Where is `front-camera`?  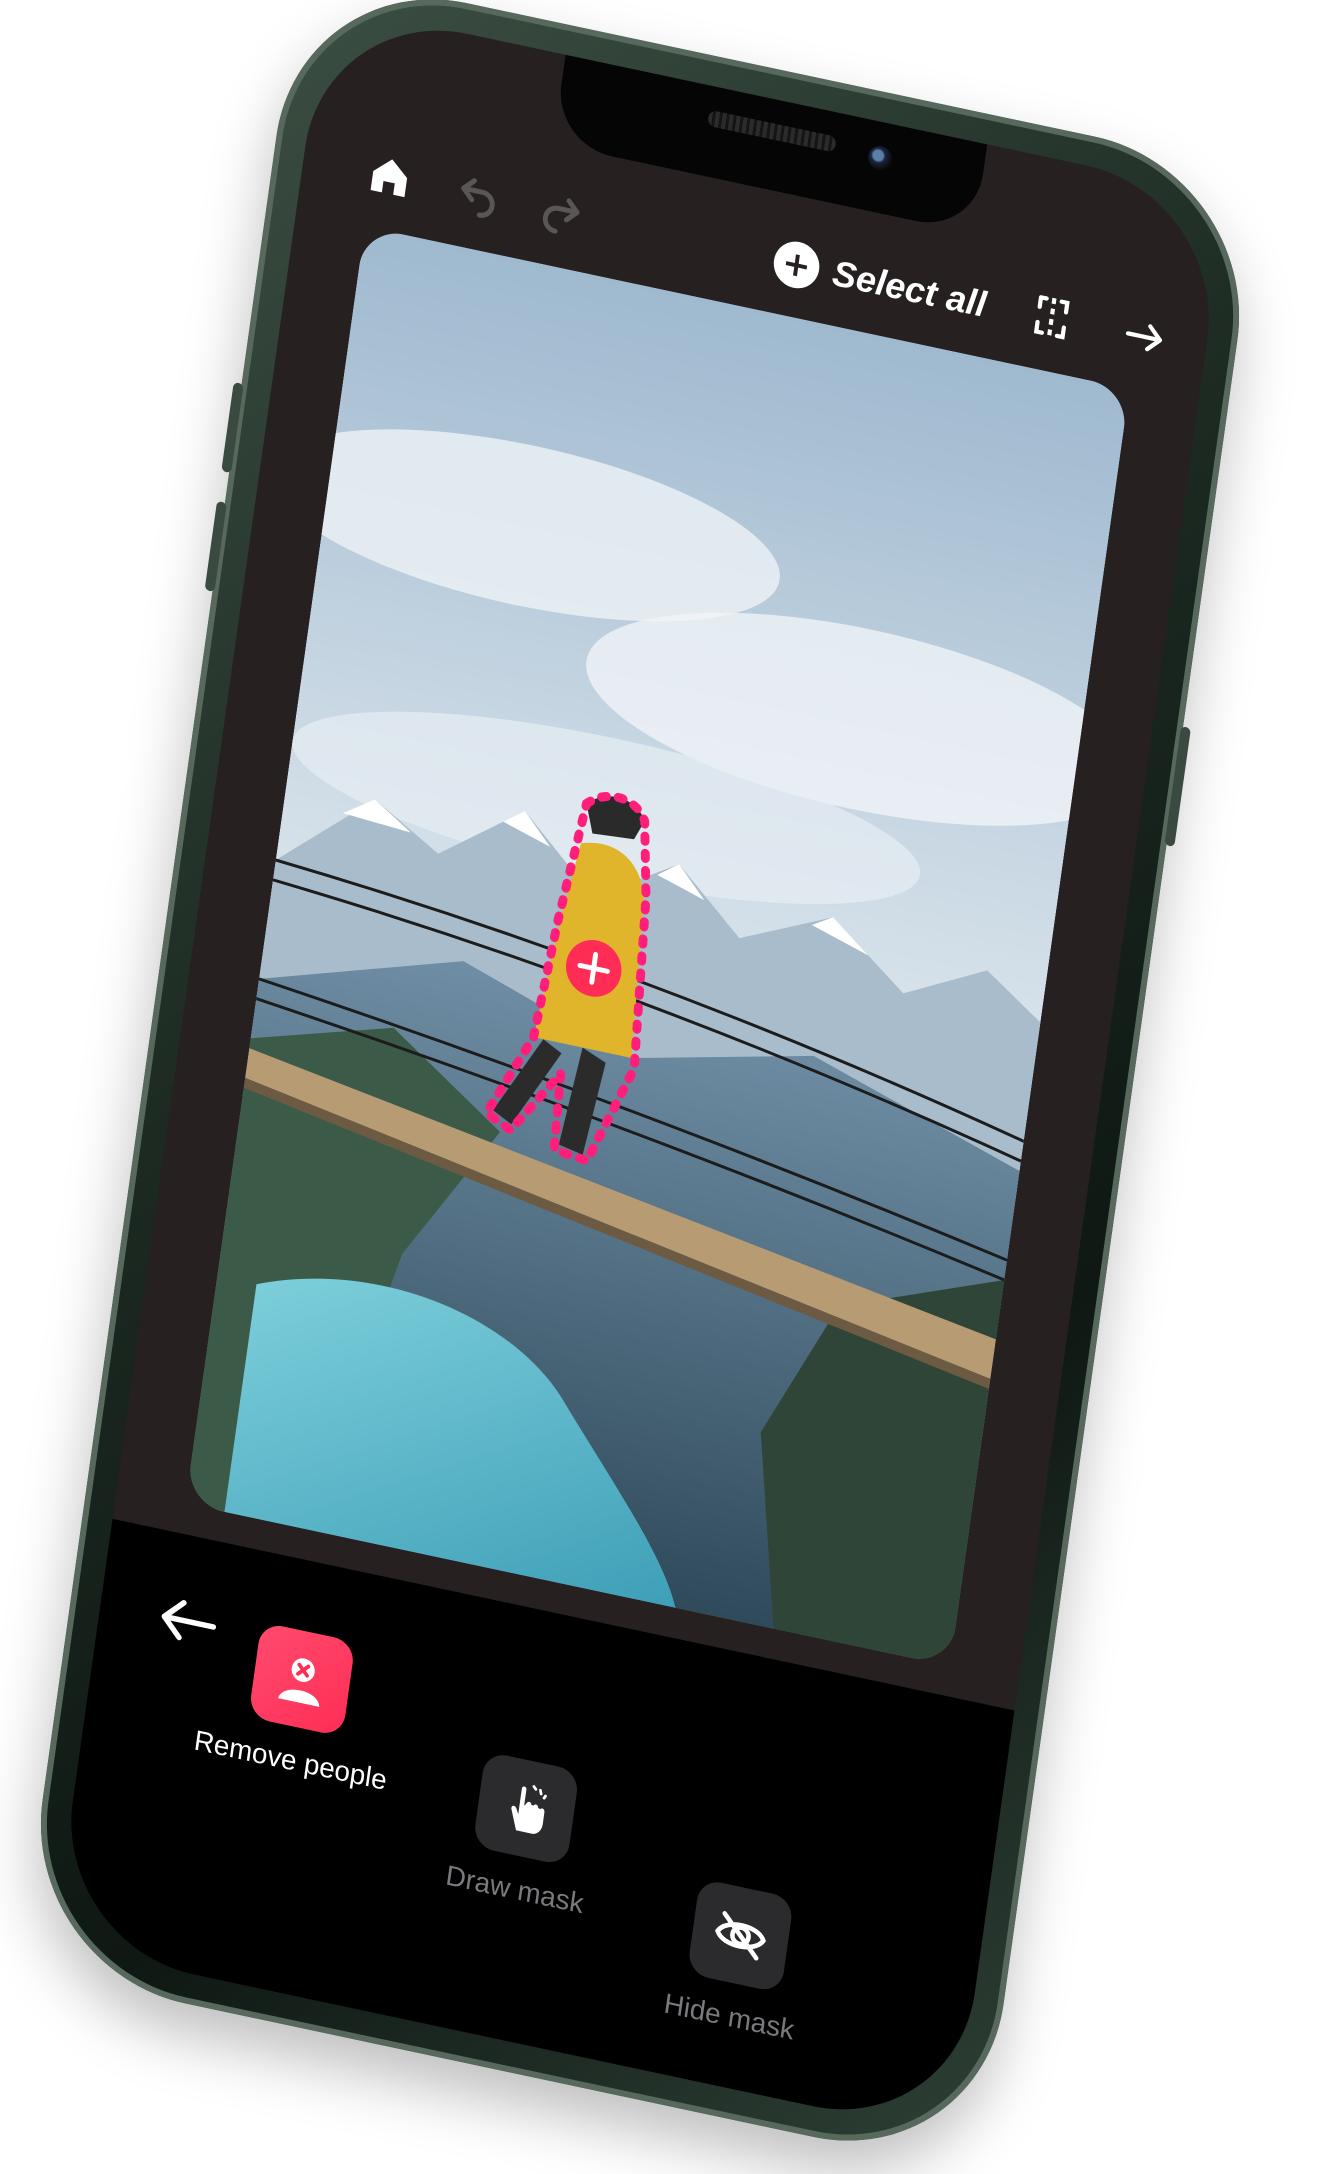 front-camera is located at coordinates (880, 158).